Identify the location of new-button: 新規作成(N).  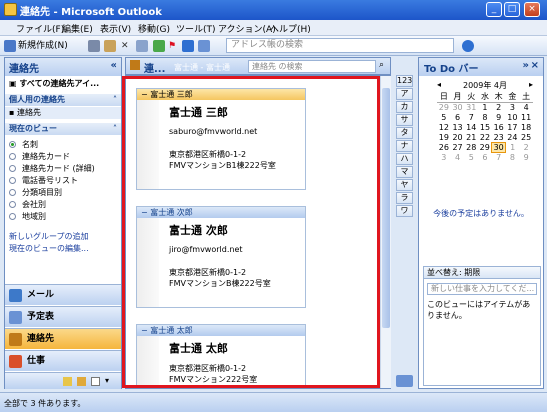
(43, 46).